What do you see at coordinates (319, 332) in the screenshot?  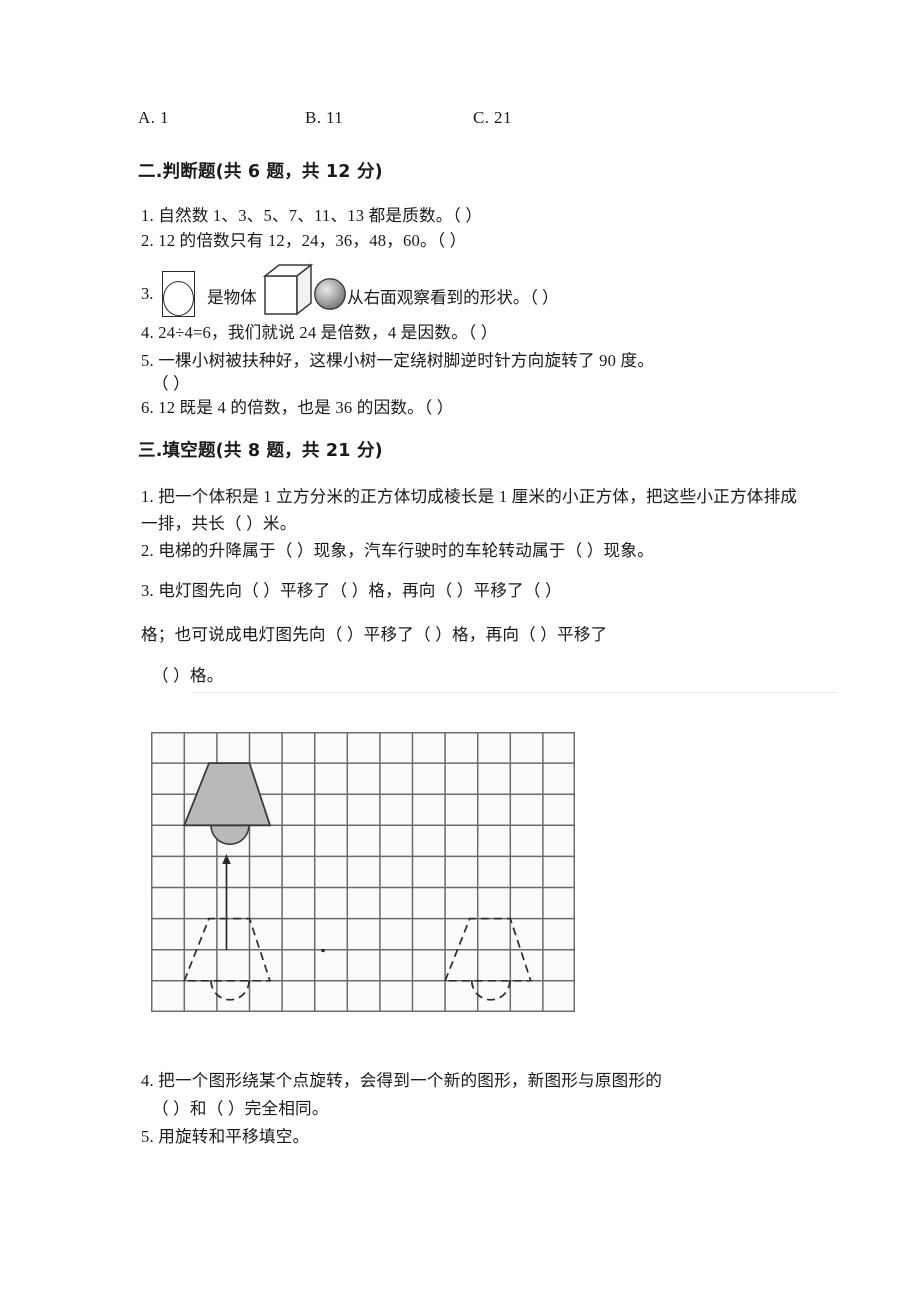 I see `judgement-question-4: 4. 24÷4=6，我们就说 24 是倍数，4 是因数。（ ）` at bounding box center [319, 332].